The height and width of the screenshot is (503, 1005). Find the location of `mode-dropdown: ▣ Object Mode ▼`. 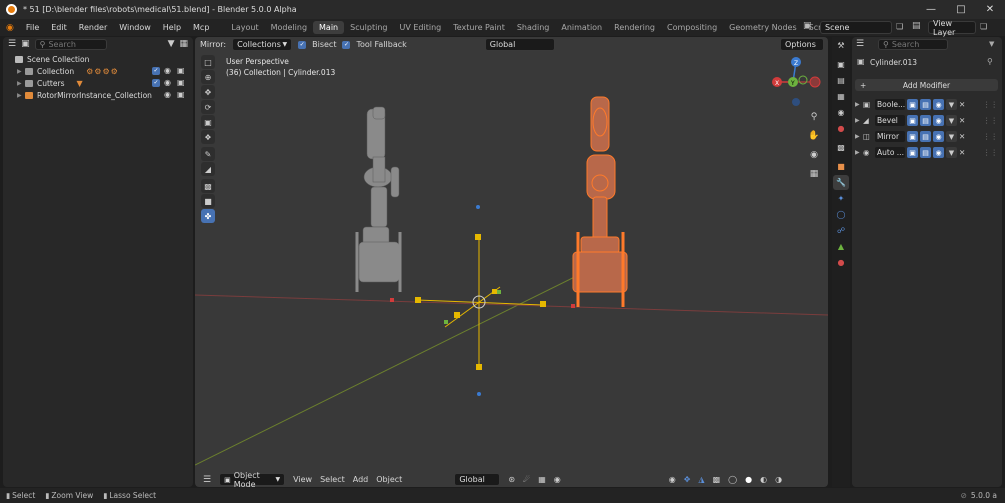

mode-dropdown: ▣ Object Mode ▼ is located at coordinates (252, 479).